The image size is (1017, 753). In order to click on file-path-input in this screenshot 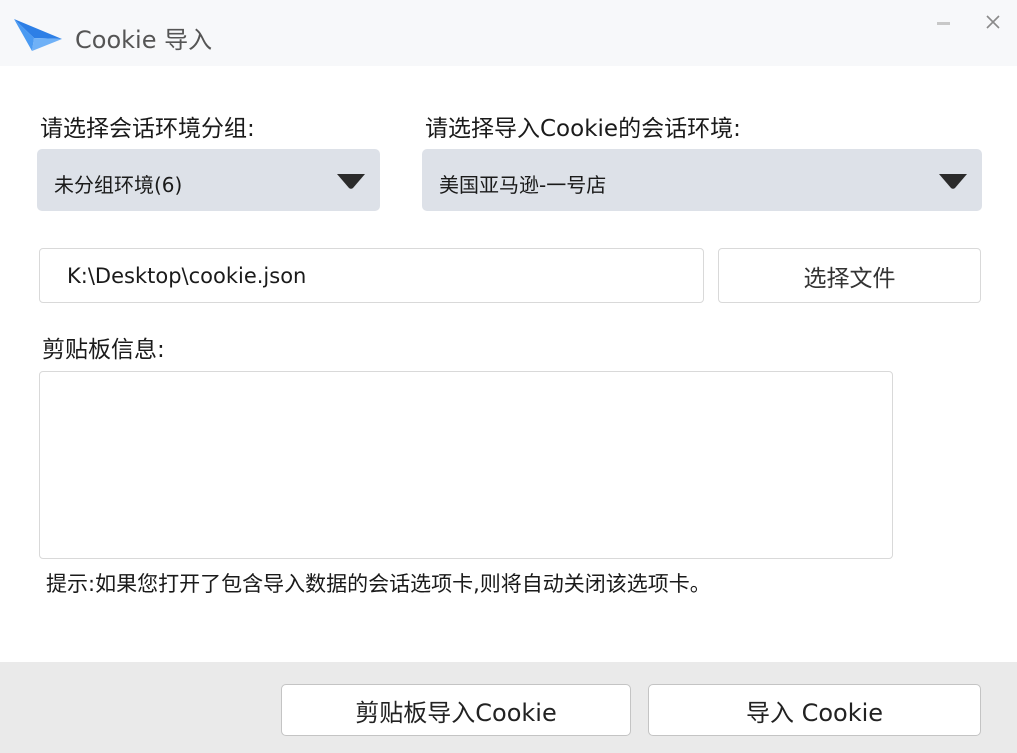, I will do `click(371, 275)`.